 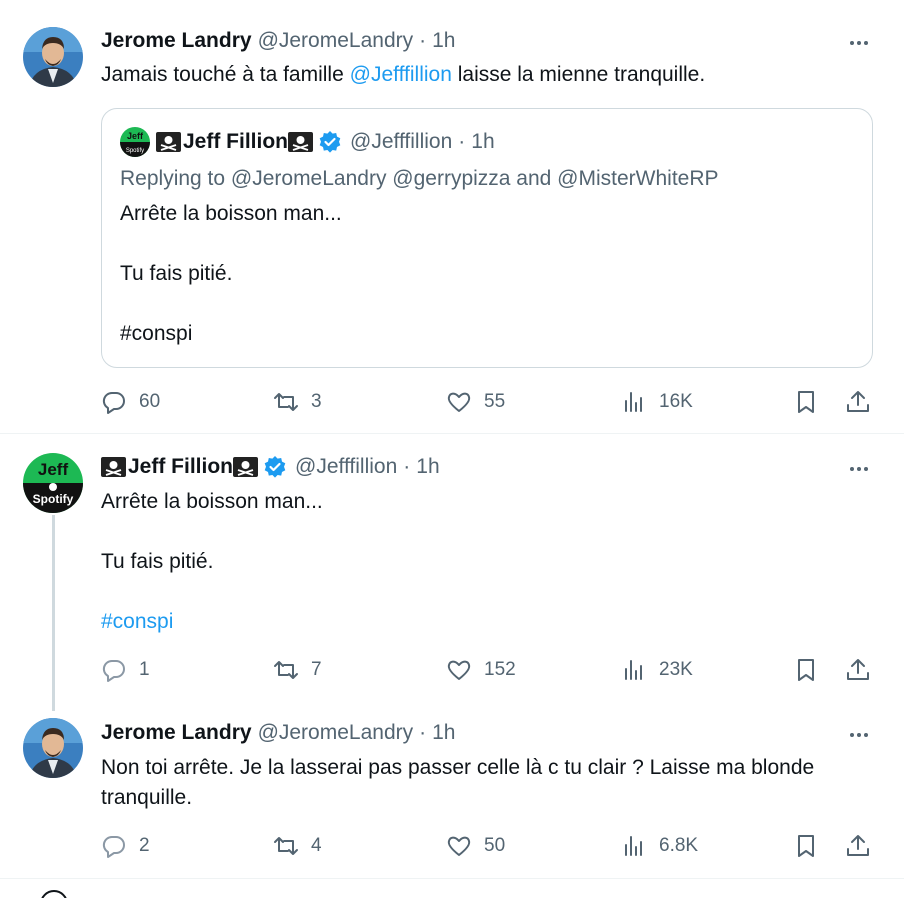 I want to click on like-button: 50, so click(x=475, y=846).